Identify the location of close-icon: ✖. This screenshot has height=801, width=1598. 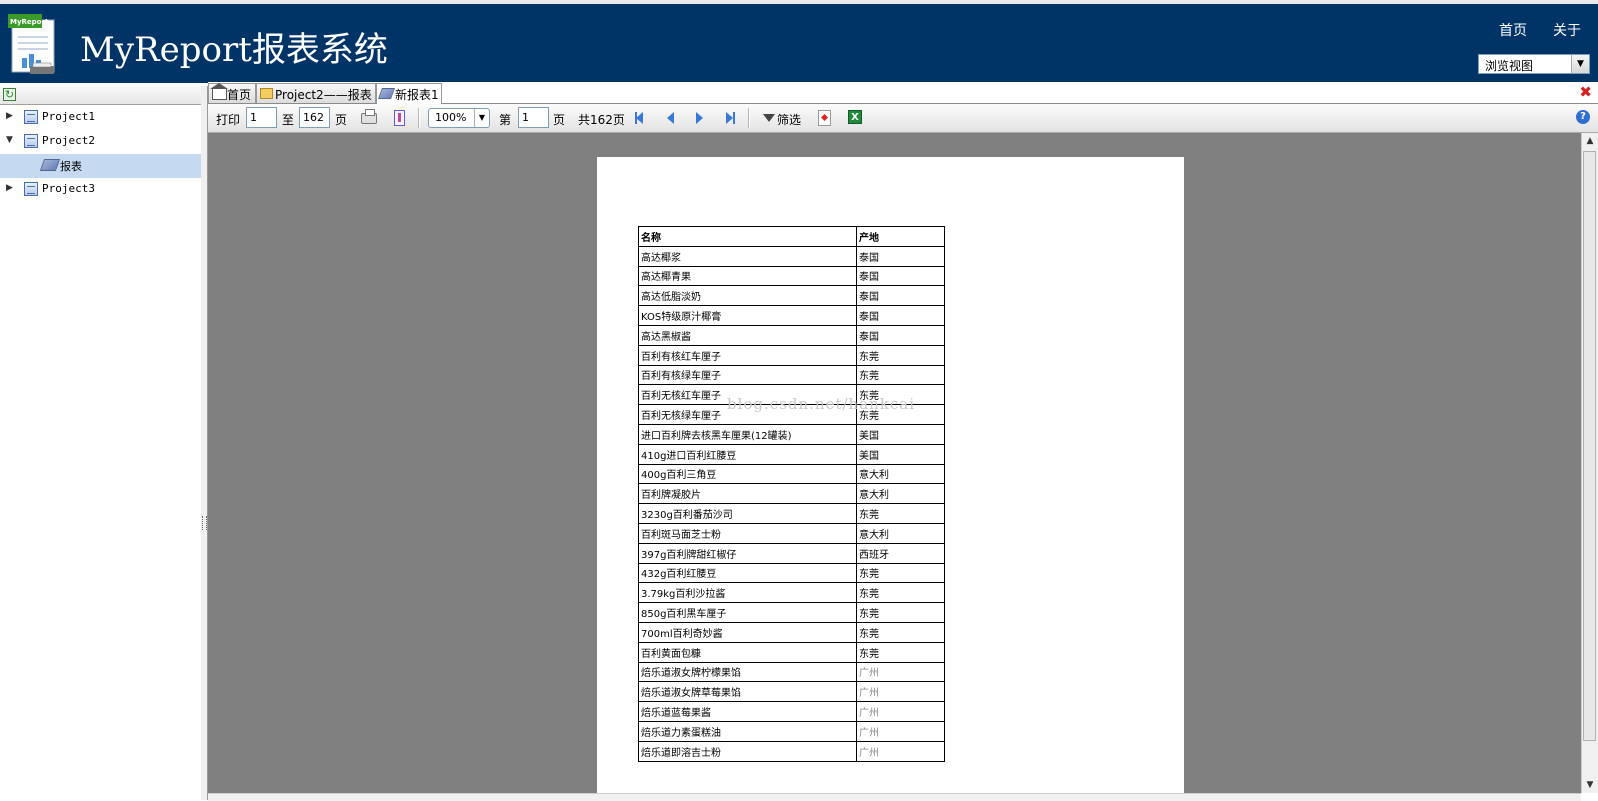
(1585, 92).